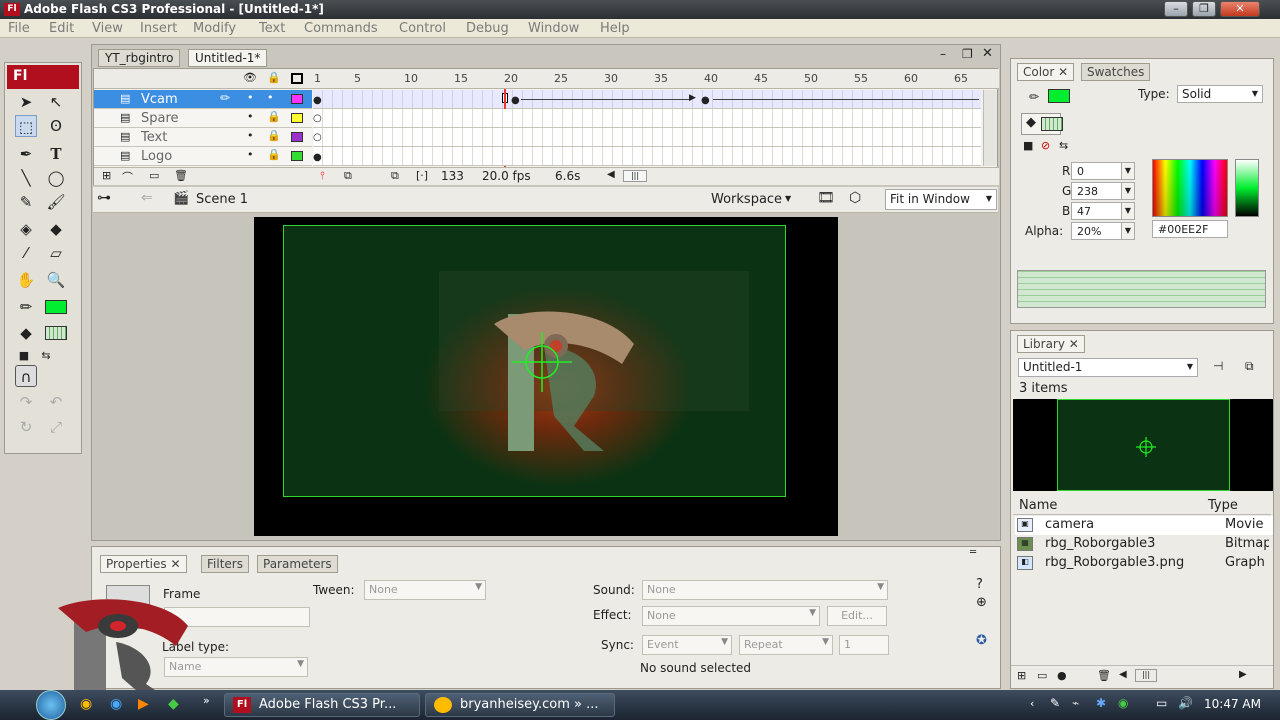 The image size is (1280, 720). I want to click on new-symbol-icon: ⊞, so click(1021, 675).